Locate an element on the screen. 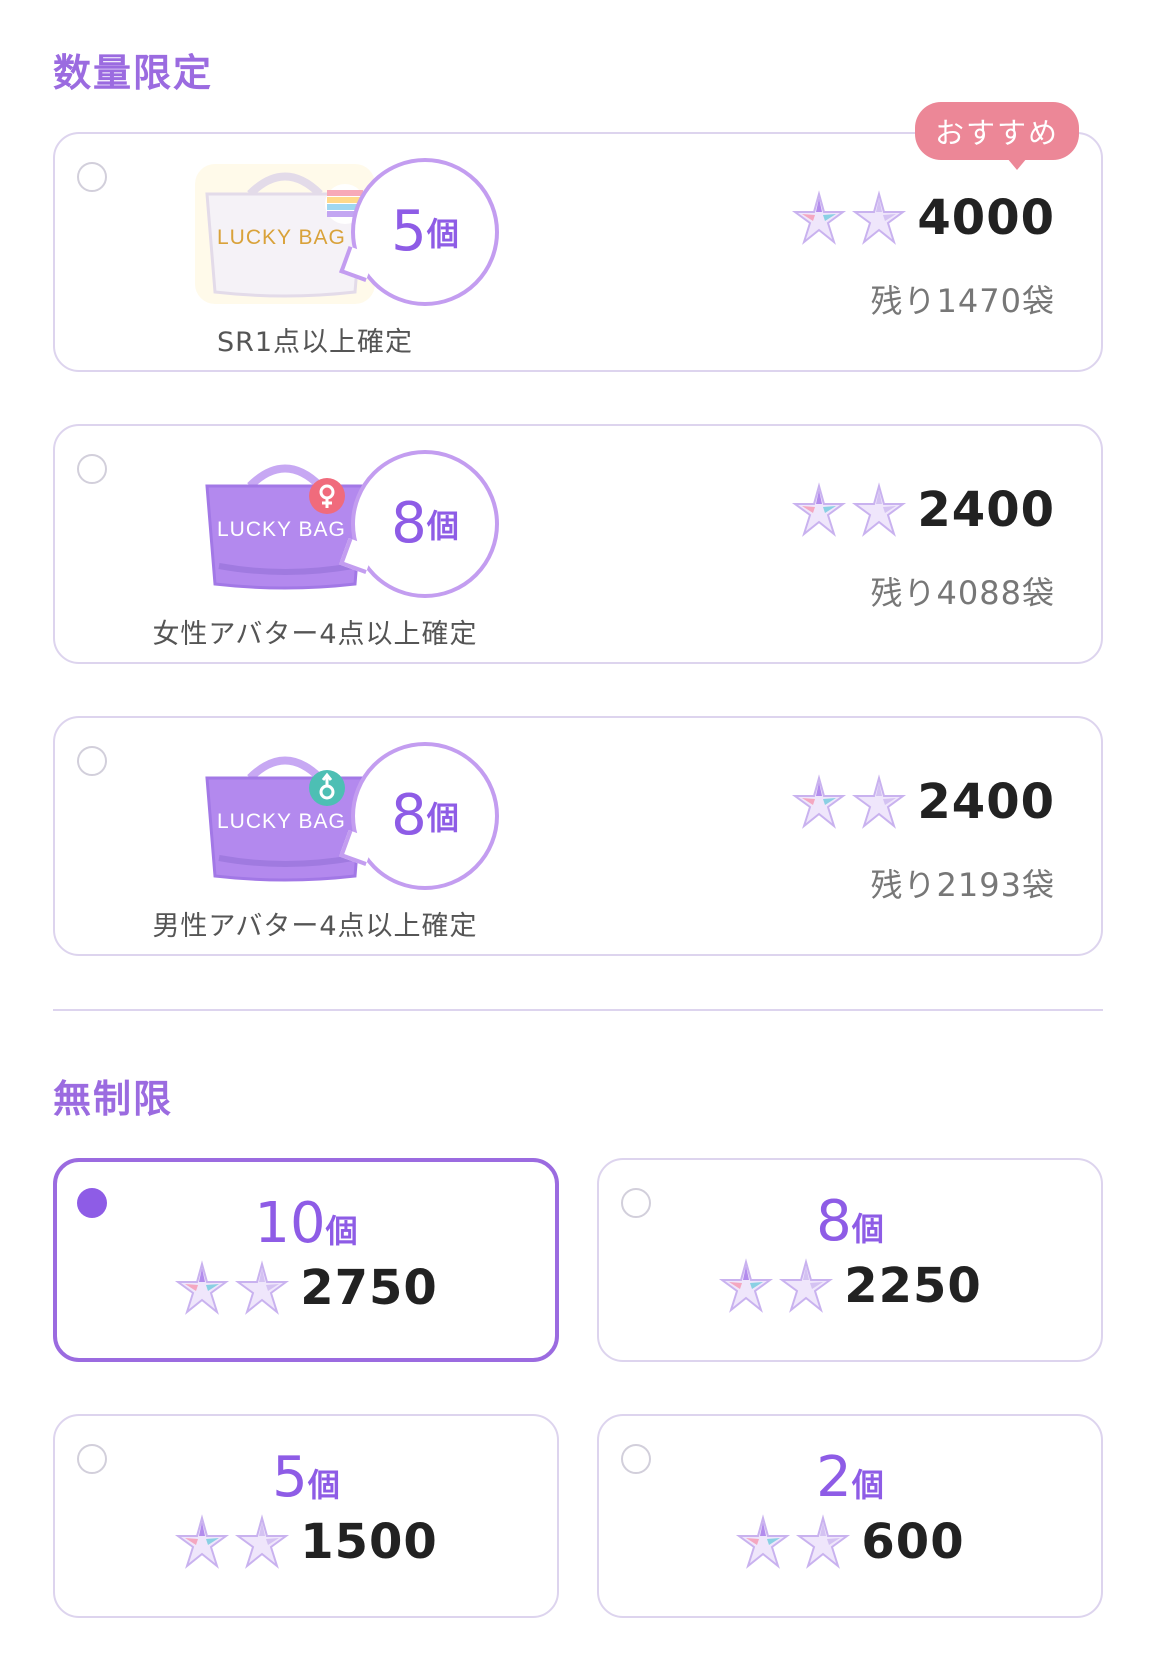 This screenshot has height=1668, width=1152. recommended-badge-label: おすすめ is located at coordinates (996, 133).